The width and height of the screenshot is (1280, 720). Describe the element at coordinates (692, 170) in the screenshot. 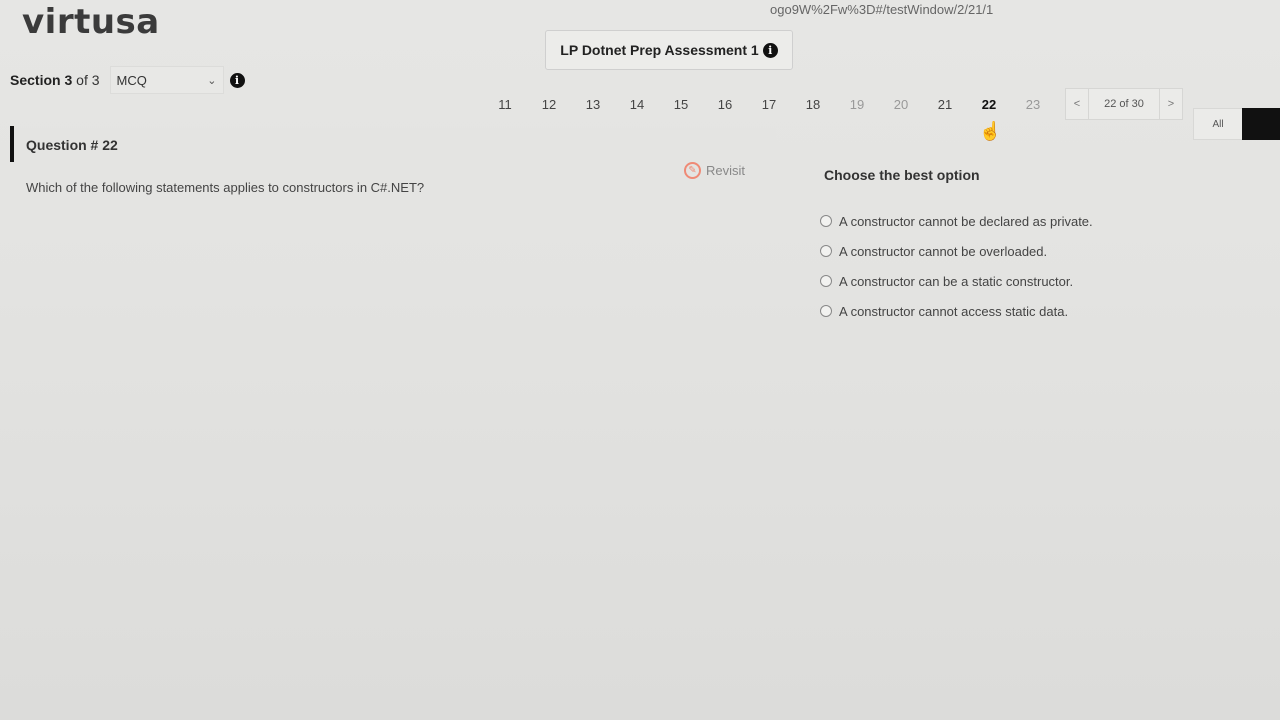

I see `revisit-pencil-icon: ✎` at that location.